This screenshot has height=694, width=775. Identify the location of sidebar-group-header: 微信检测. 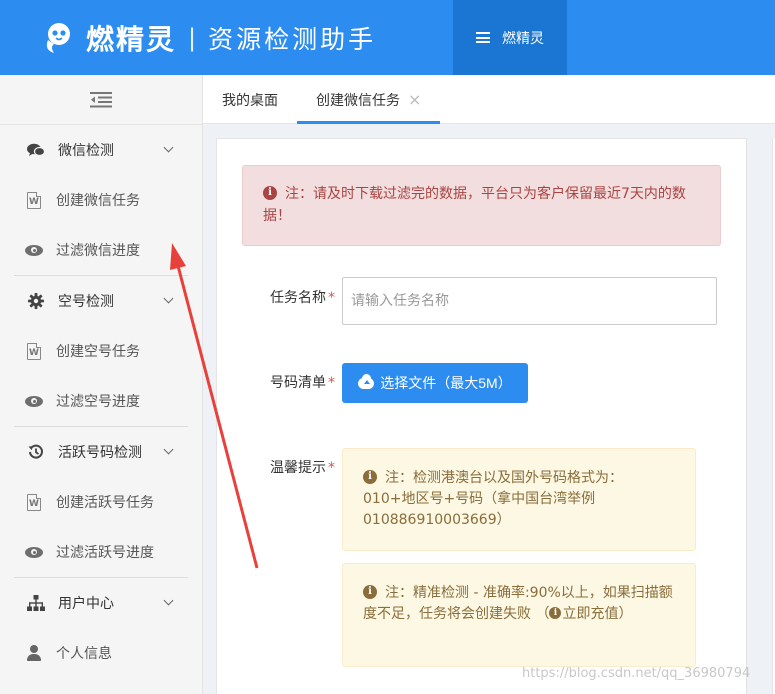
(94, 150).